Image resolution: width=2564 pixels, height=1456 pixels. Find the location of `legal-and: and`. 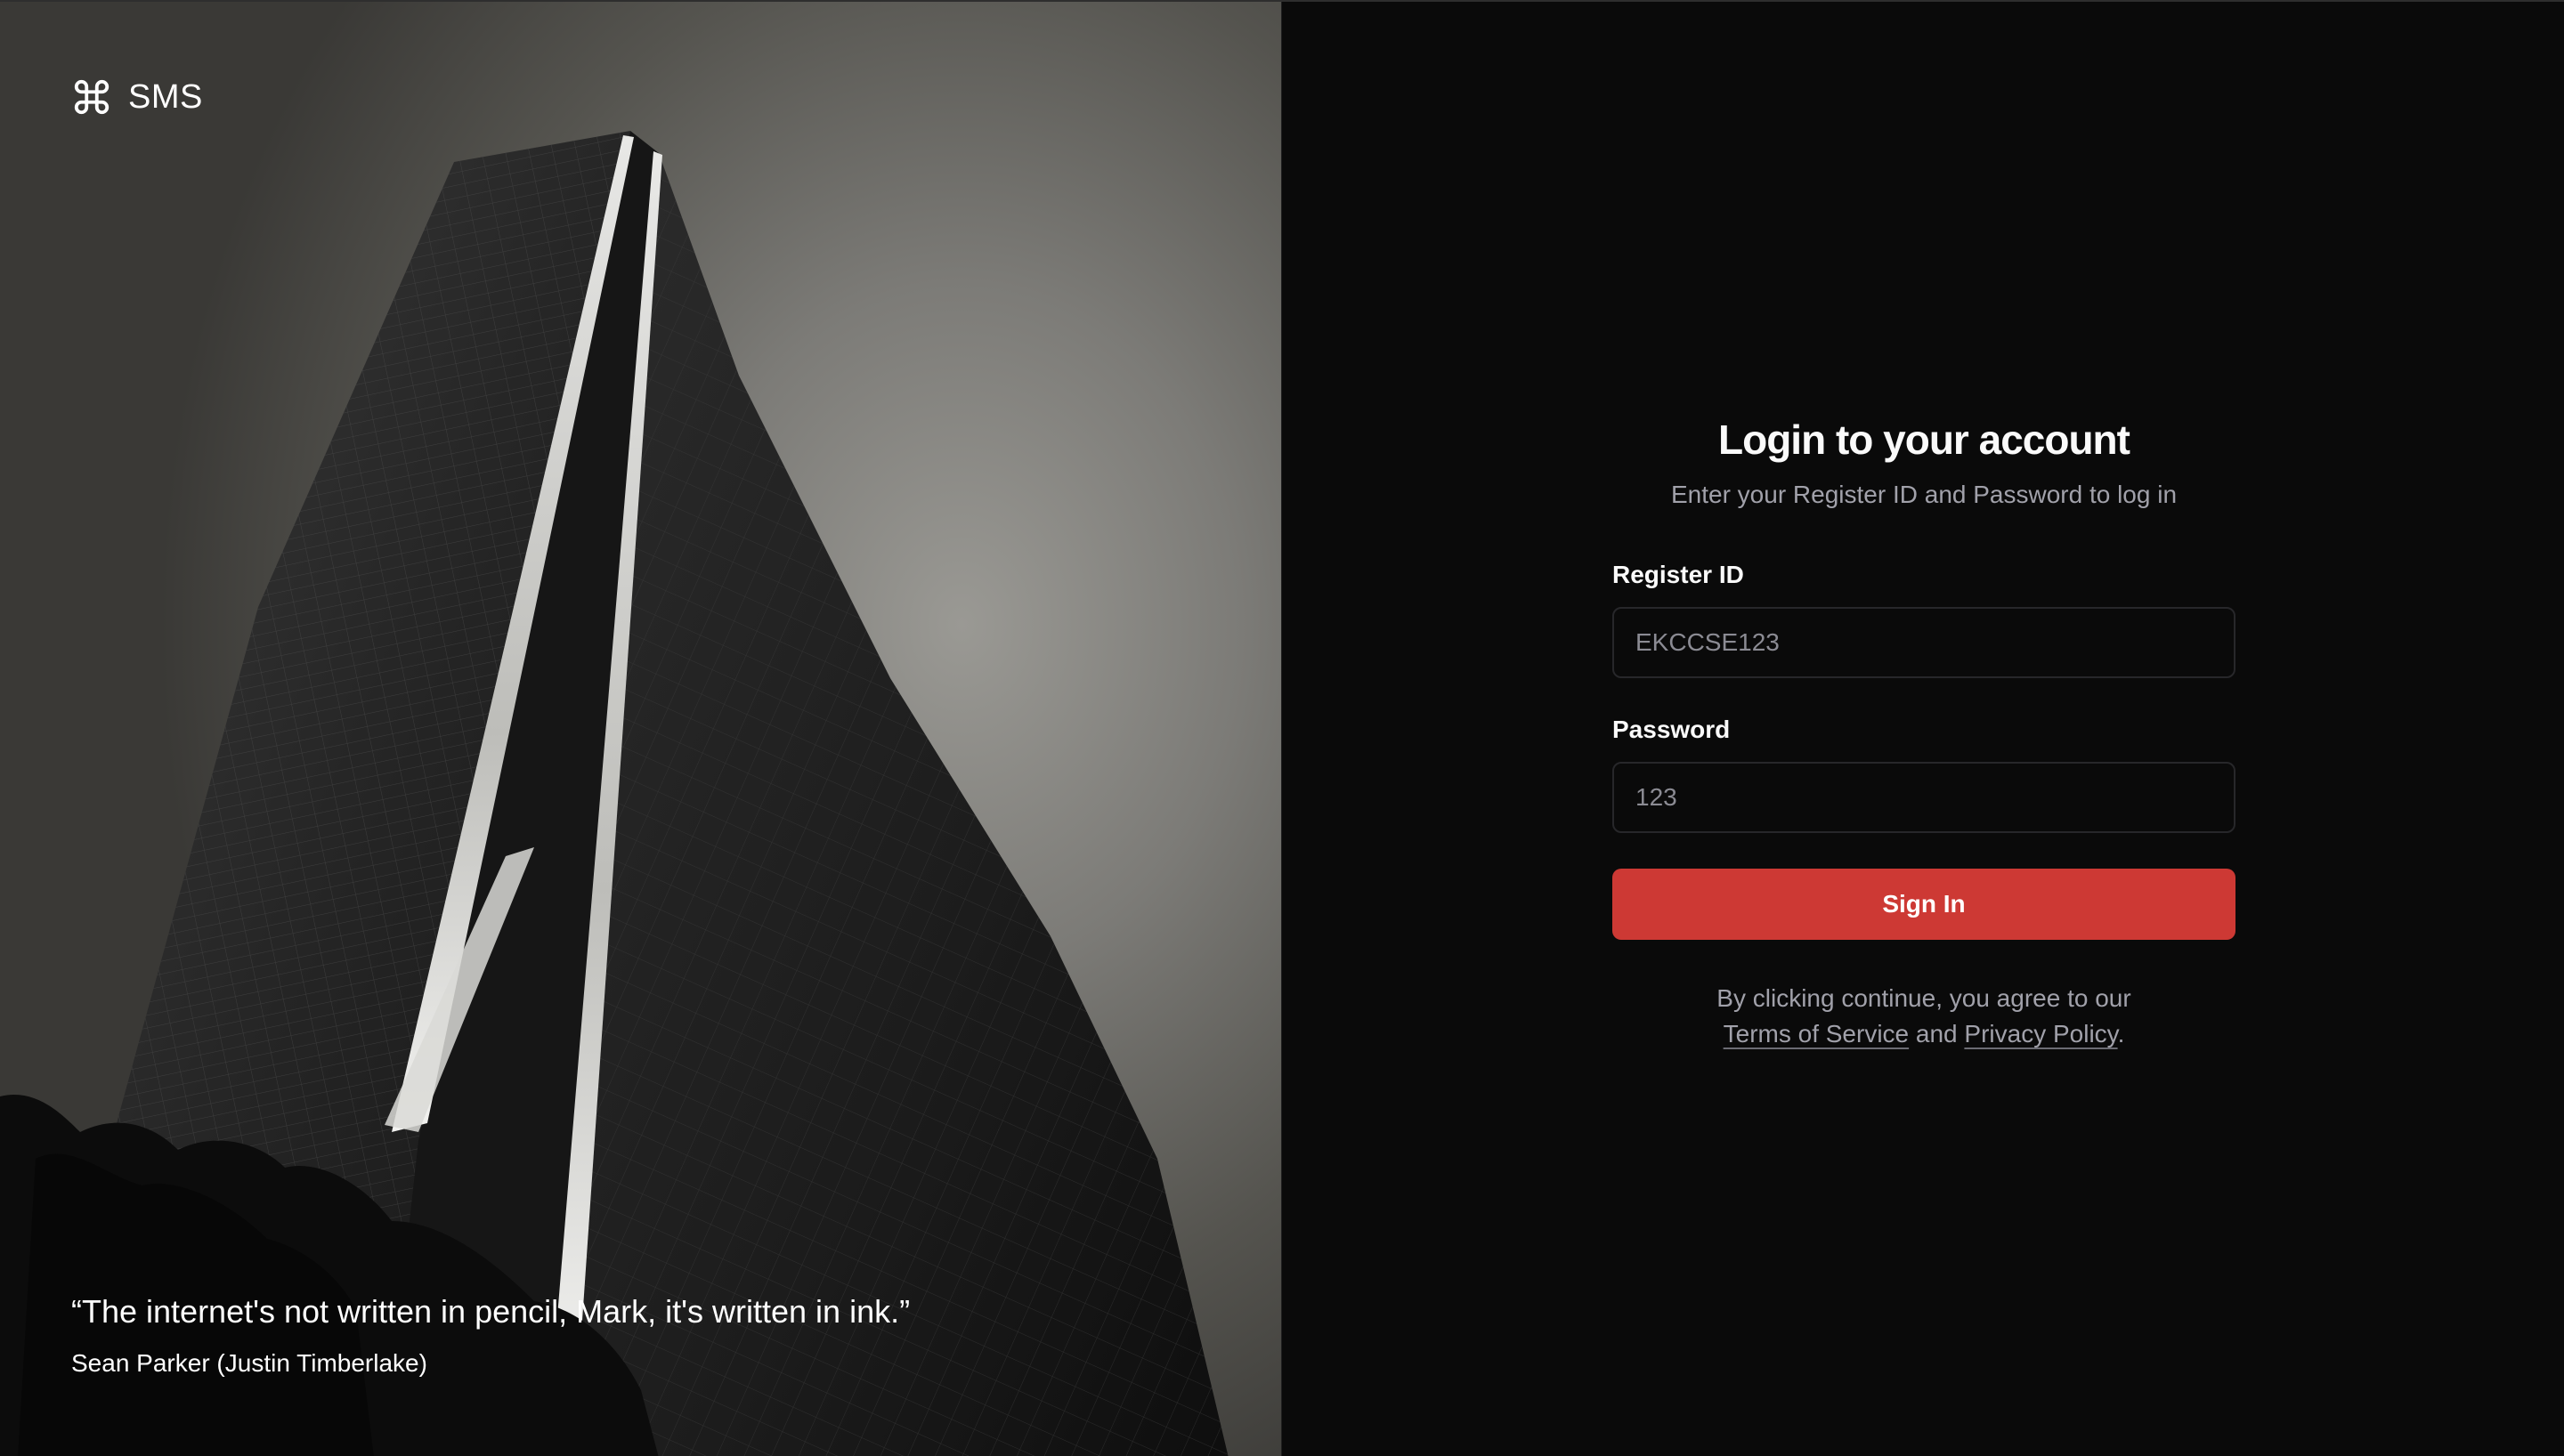

legal-and: and is located at coordinates (1936, 1034).